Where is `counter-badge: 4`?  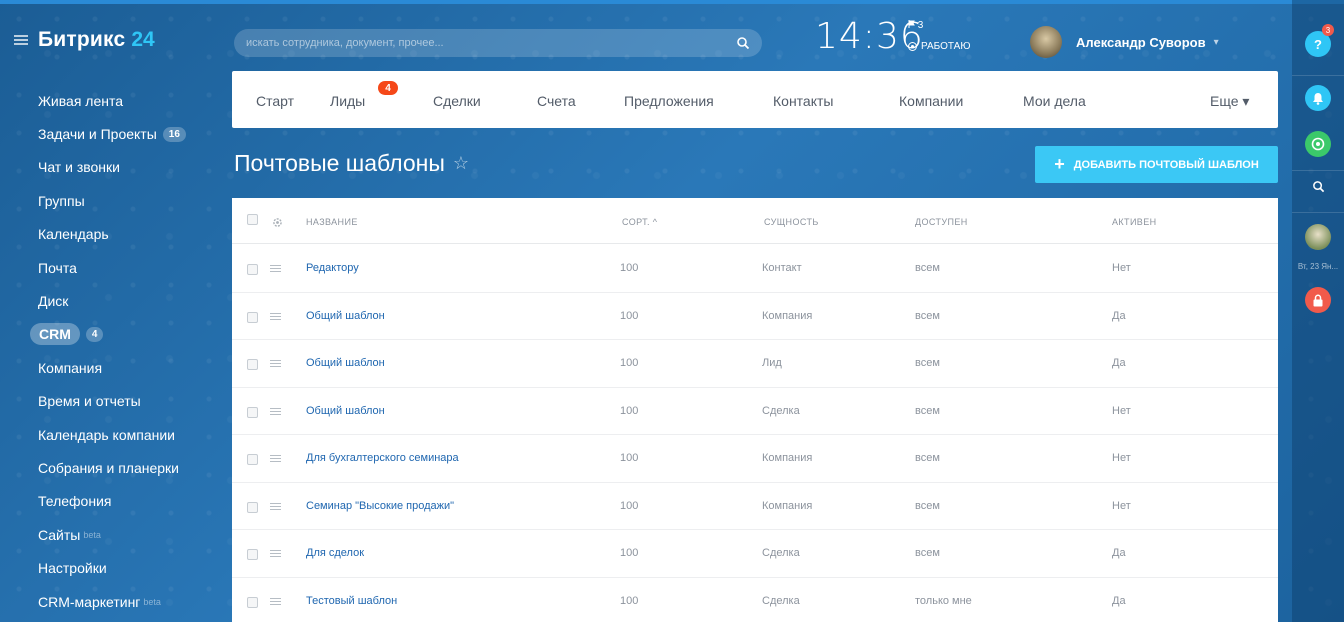 counter-badge: 4 is located at coordinates (94, 334).